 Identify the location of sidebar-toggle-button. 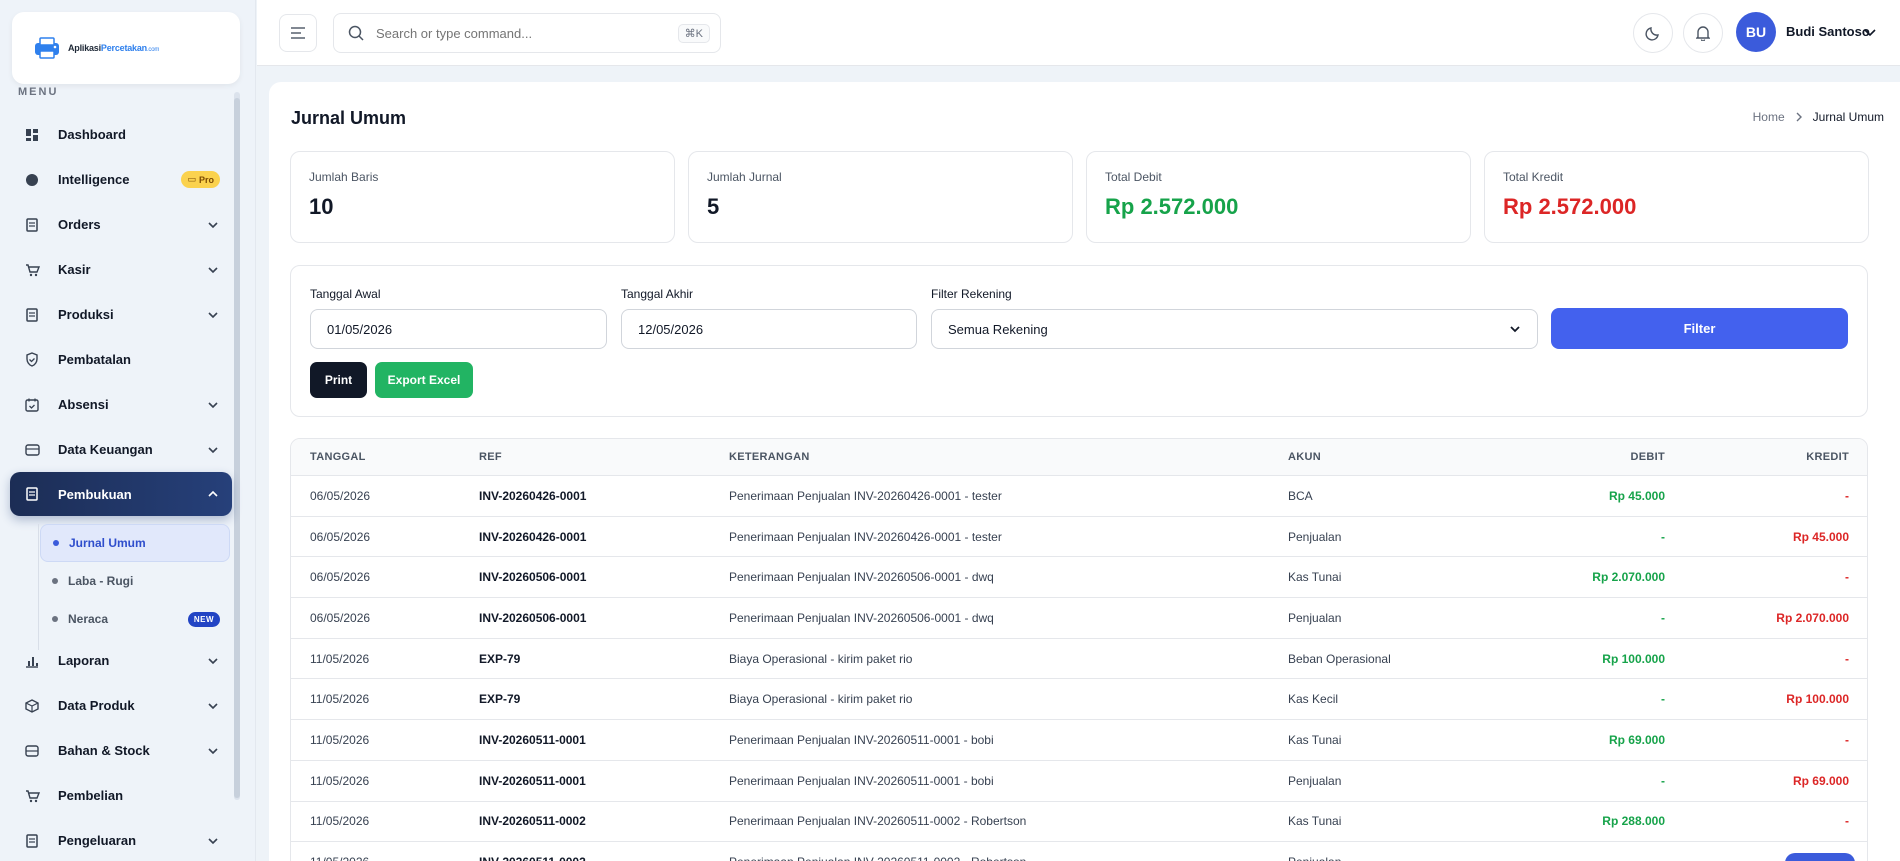
(298, 33).